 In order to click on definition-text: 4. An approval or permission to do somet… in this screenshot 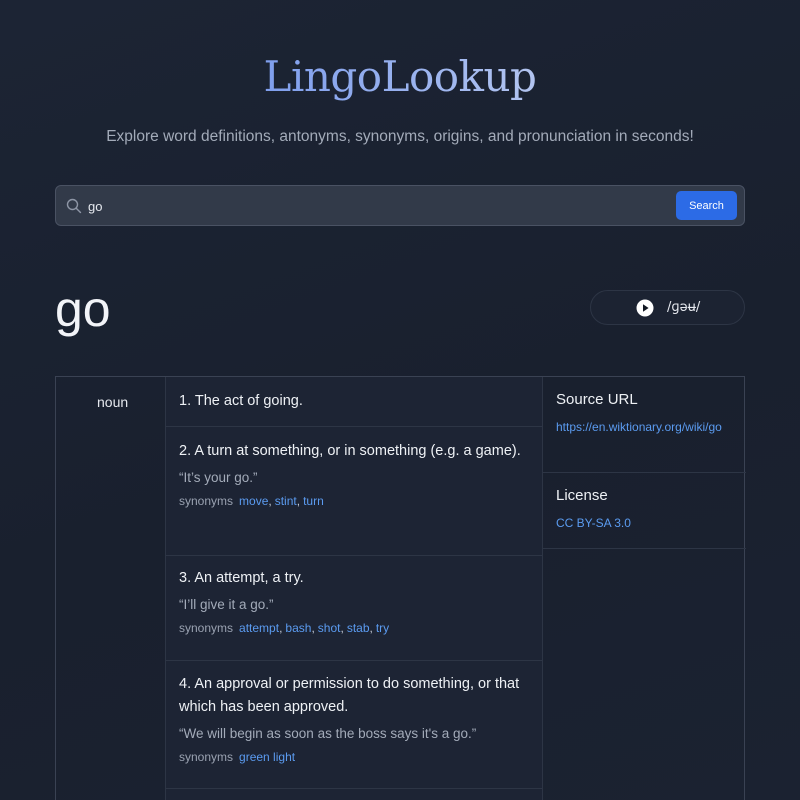, I will do `click(349, 695)`.